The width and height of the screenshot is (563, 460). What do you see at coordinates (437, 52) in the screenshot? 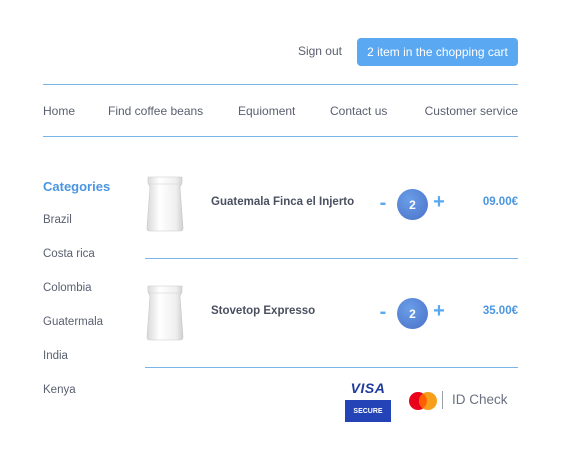
I see `shopping-cart-button: 2 item in the chopping cart` at bounding box center [437, 52].